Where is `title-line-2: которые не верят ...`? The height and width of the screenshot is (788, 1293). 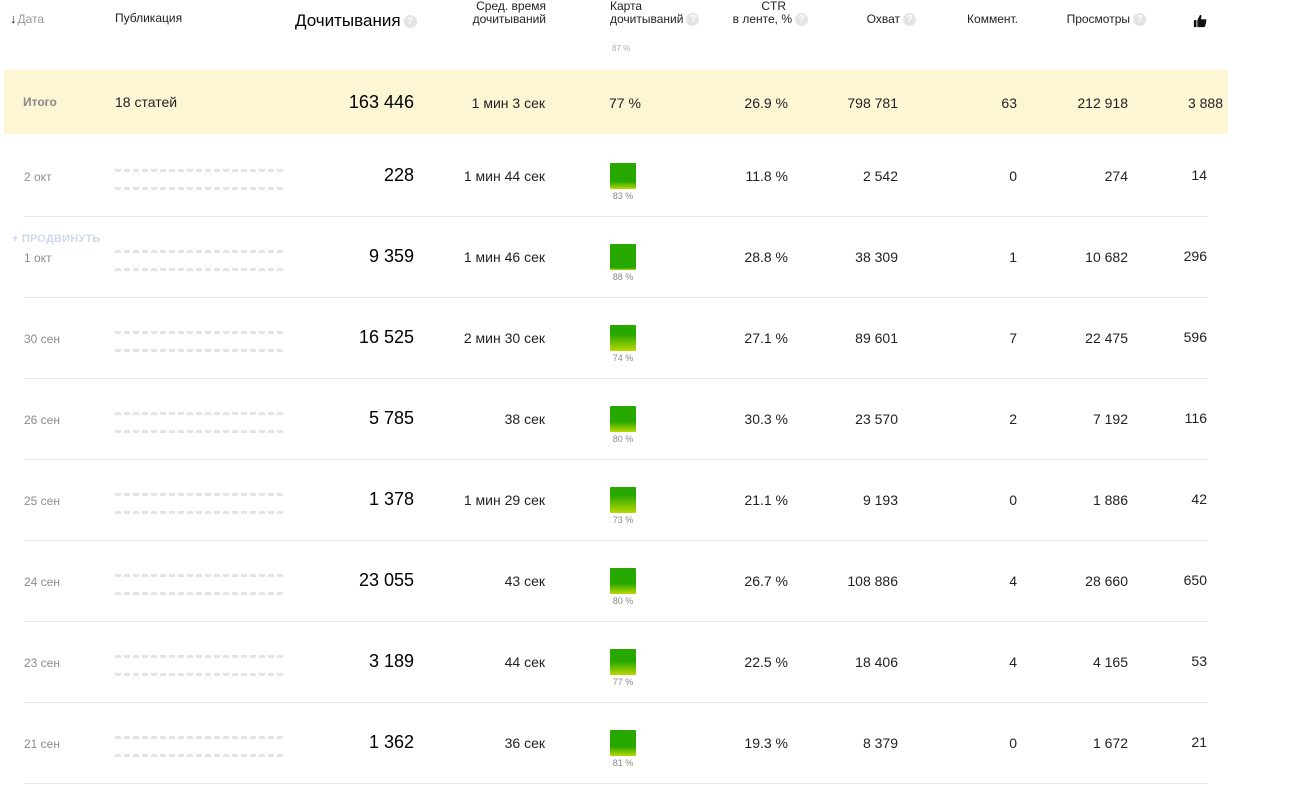
title-line-2: которые не верят ... is located at coordinates (200, 671).